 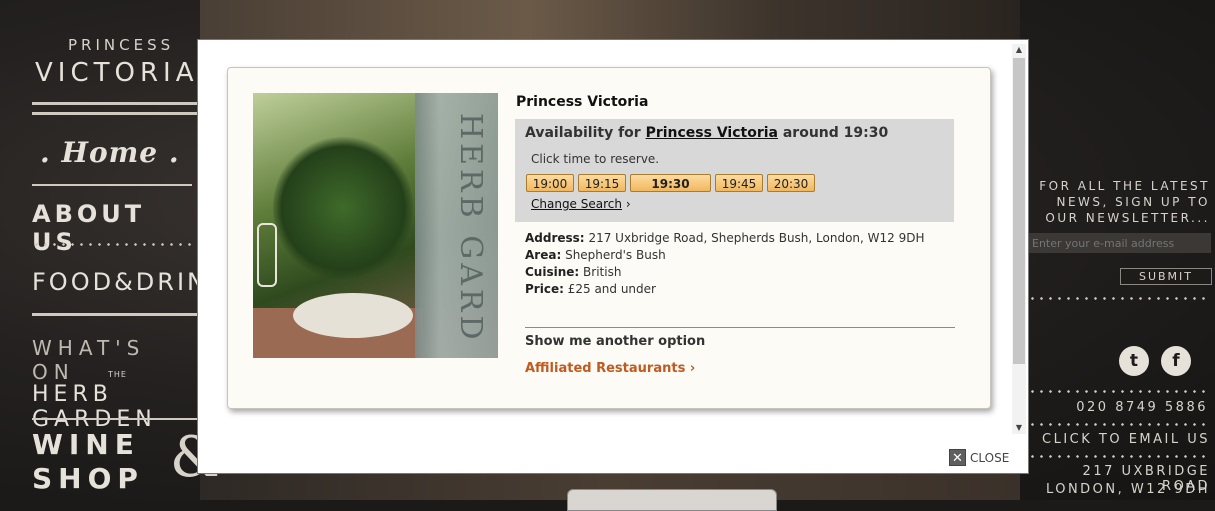 What do you see at coordinates (628, 204) in the screenshot?
I see `chevron-right-icon: ›` at bounding box center [628, 204].